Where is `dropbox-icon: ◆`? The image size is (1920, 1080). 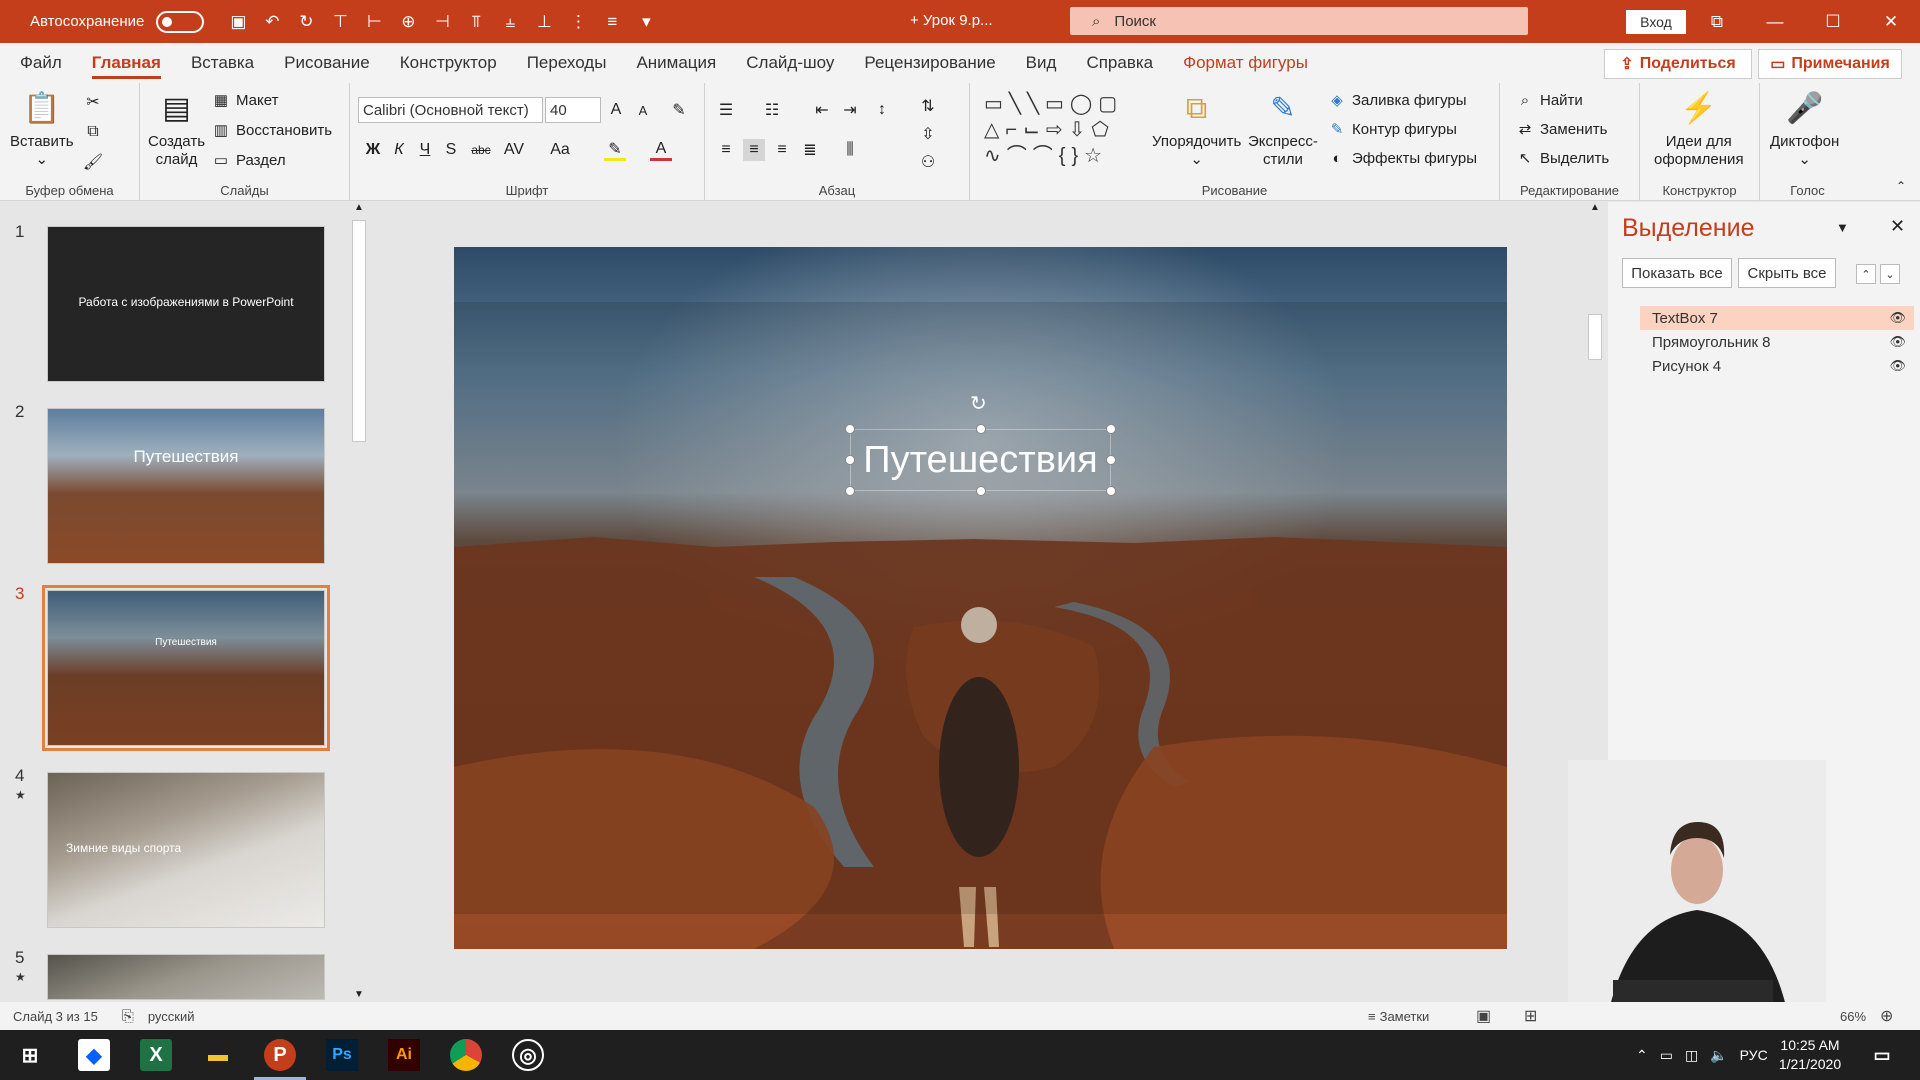 dropbox-icon: ◆ is located at coordinates (94, 1055).